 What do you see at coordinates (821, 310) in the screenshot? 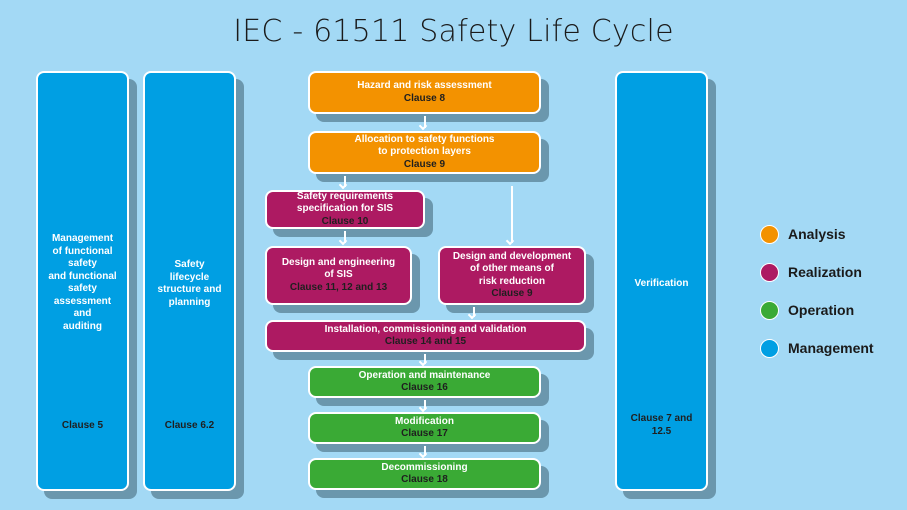
I see `legend-label: Operation` at bounding box center [821, 310].